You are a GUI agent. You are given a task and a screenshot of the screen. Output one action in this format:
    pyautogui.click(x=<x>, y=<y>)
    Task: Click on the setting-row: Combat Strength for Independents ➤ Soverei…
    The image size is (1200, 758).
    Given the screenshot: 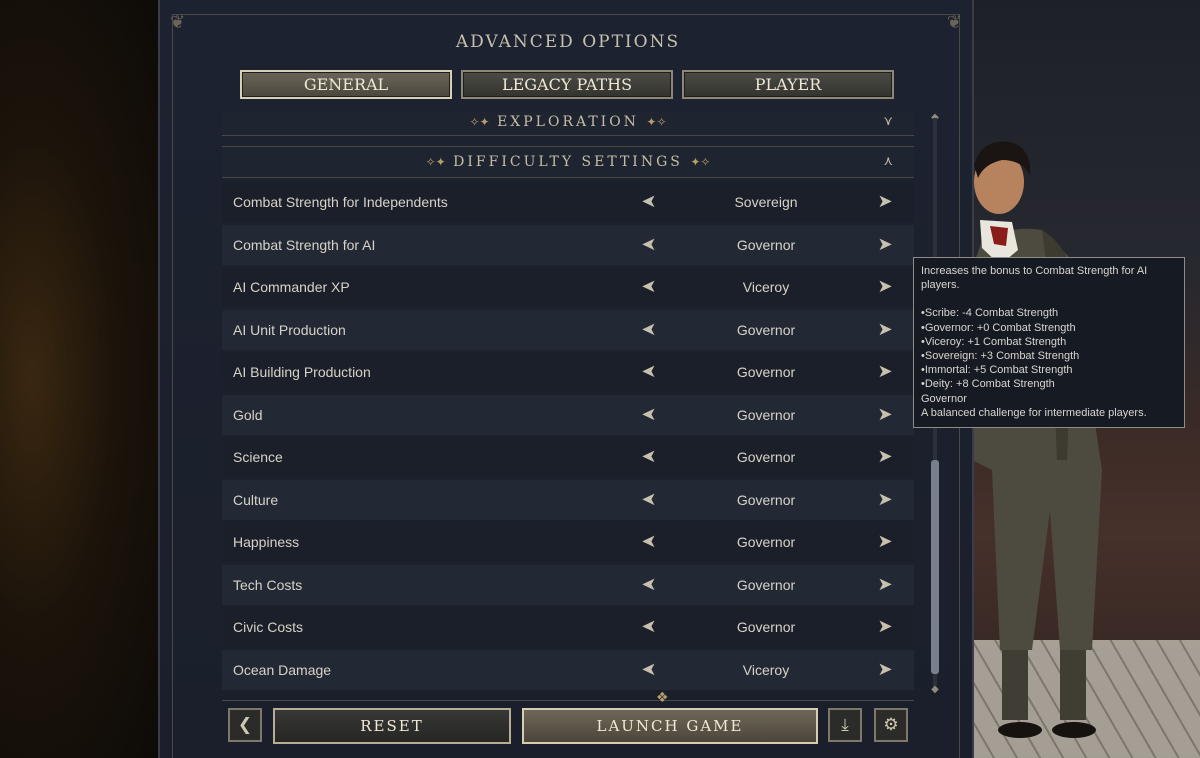 What is the action you would take?
    pyautogui.click(x=568, y=202)
    